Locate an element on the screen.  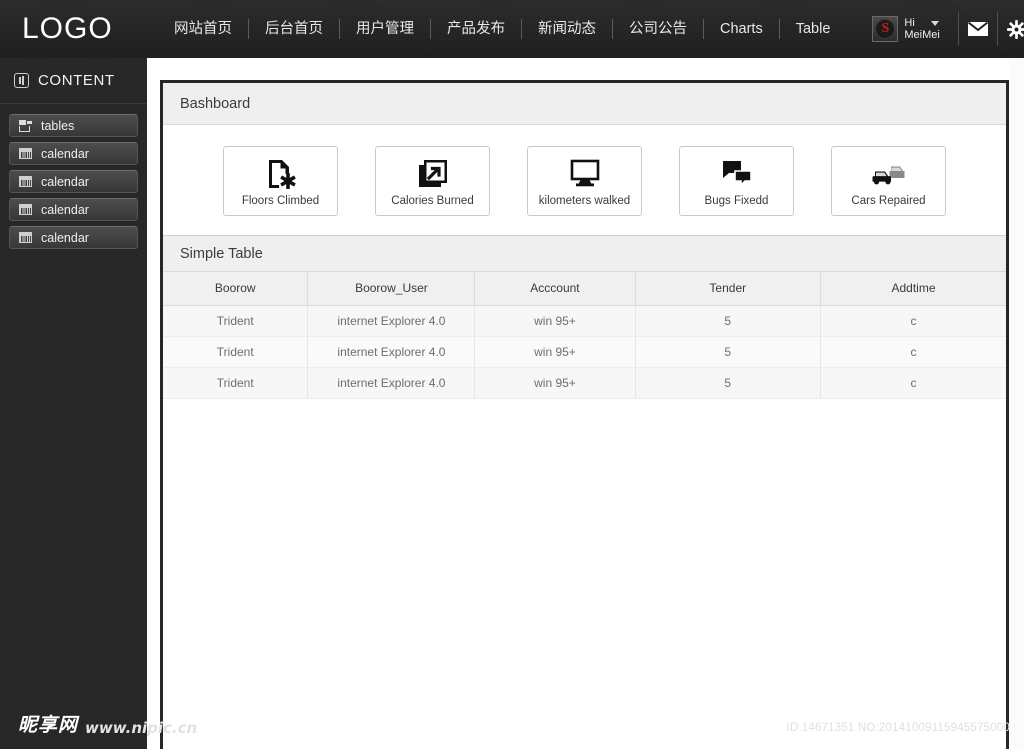
metric-label: Calories Burned is located at coordinates (432, 200).